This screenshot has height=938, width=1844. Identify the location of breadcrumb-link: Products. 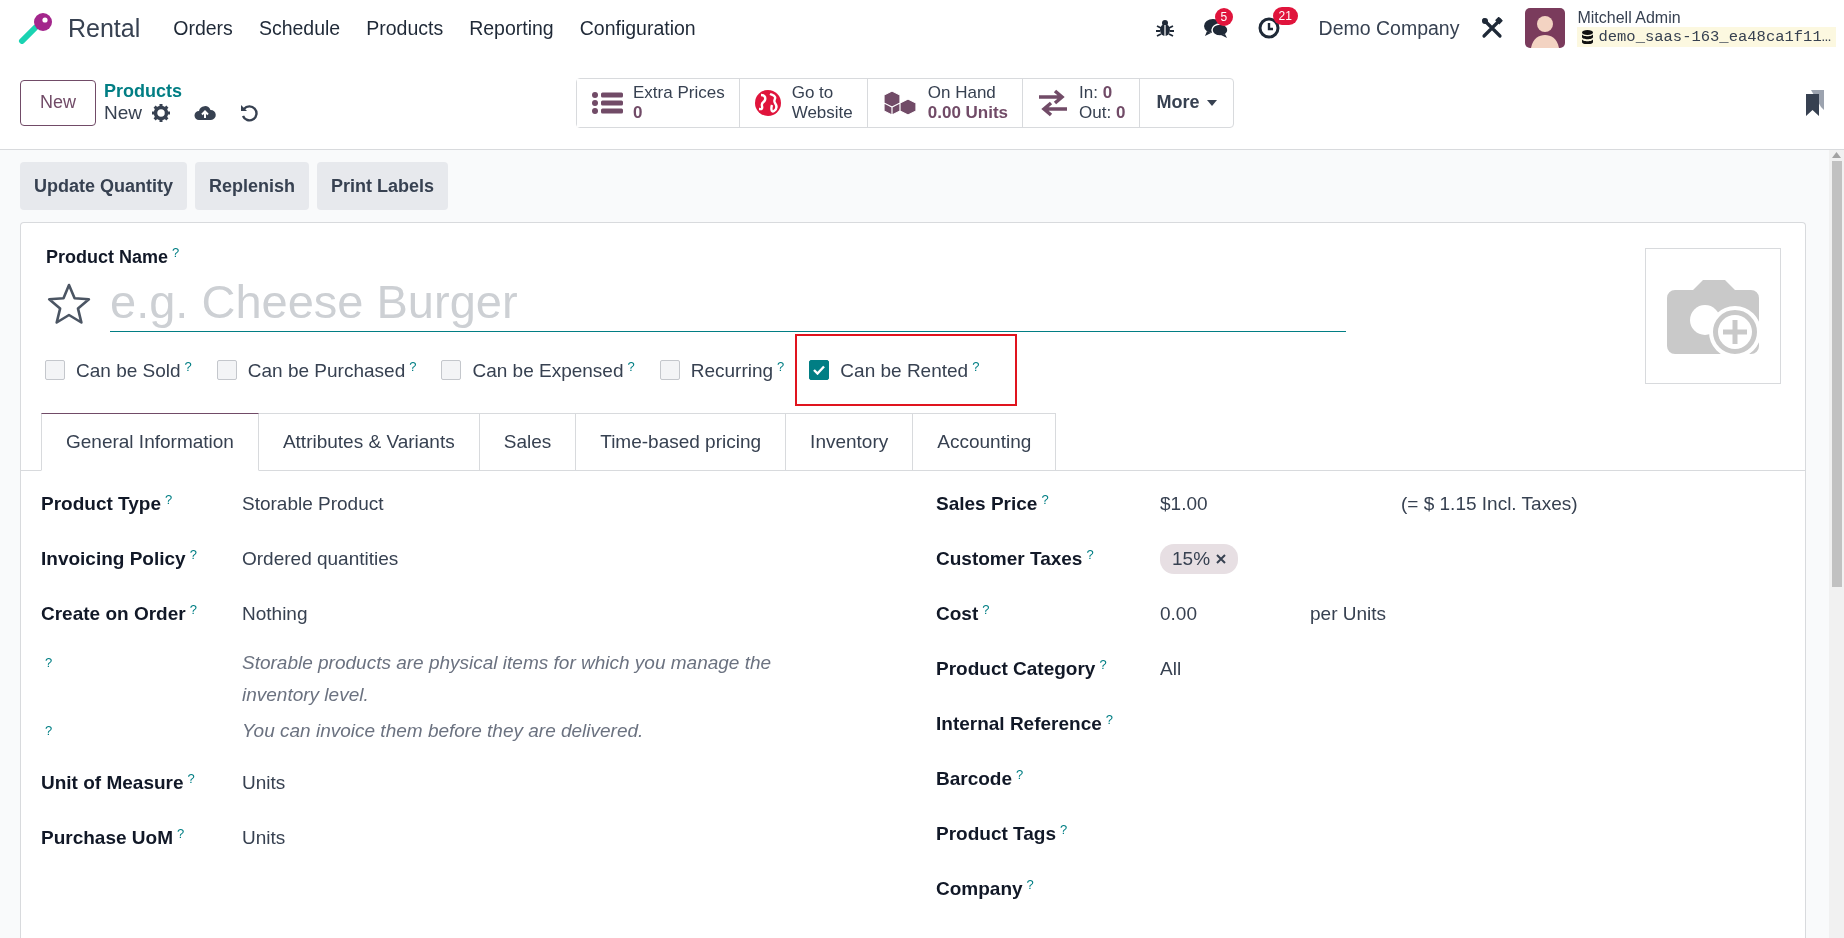
(181, 91).